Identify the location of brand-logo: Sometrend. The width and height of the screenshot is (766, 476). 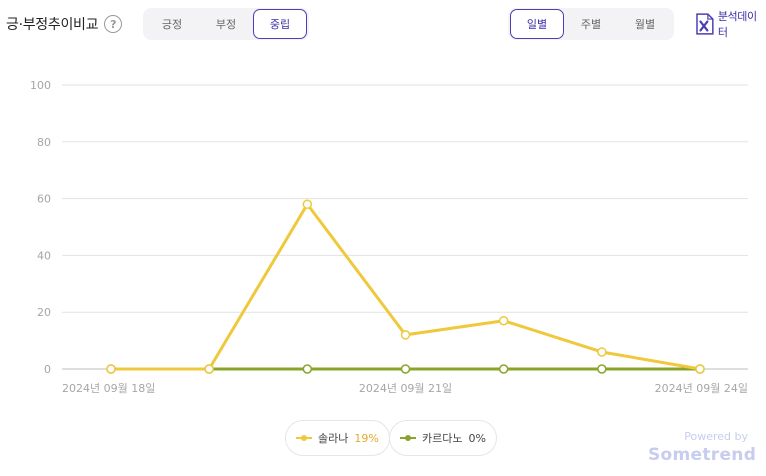
(702, 455).